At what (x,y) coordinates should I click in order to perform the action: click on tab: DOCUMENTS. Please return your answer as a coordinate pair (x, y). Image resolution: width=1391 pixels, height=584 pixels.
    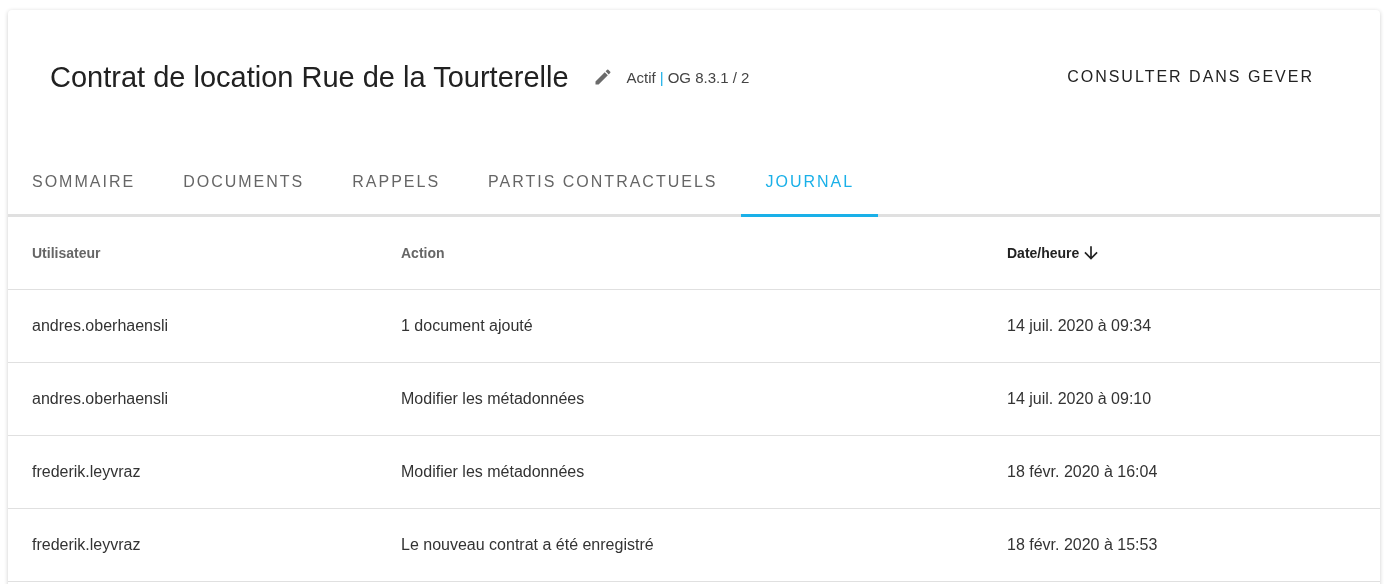
    Looking at the image, I should click on (244, 183).